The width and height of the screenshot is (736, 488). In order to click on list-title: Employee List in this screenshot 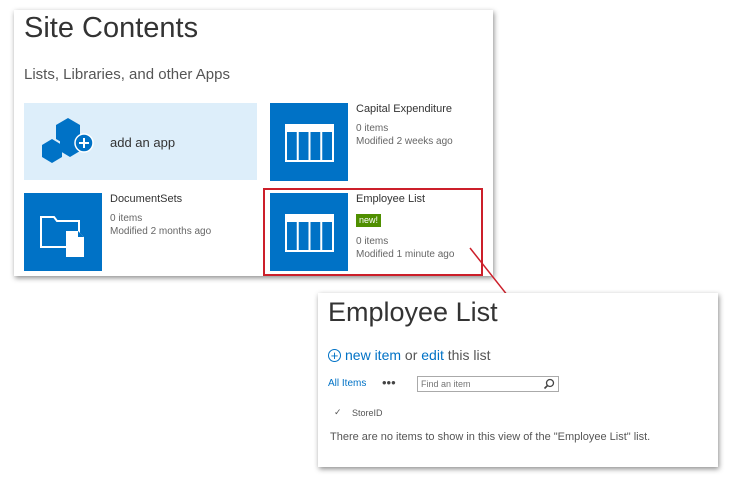, I will do `click(413, 312)`.